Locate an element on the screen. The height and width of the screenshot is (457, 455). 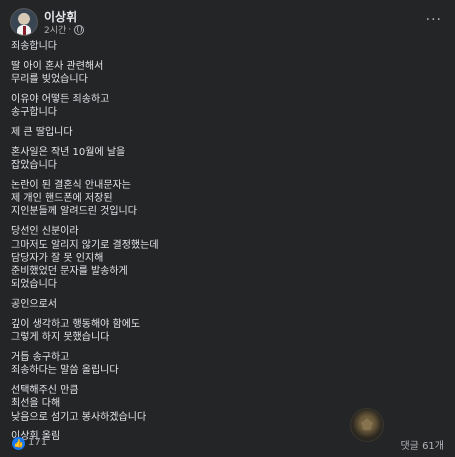
post-timestamp: 2시간 is located at coordinates (55, 29).